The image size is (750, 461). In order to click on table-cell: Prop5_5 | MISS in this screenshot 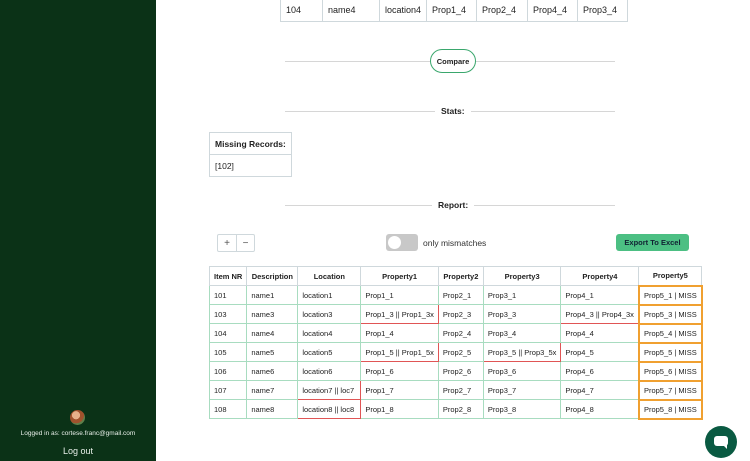, I will do `click(670, 352)`.